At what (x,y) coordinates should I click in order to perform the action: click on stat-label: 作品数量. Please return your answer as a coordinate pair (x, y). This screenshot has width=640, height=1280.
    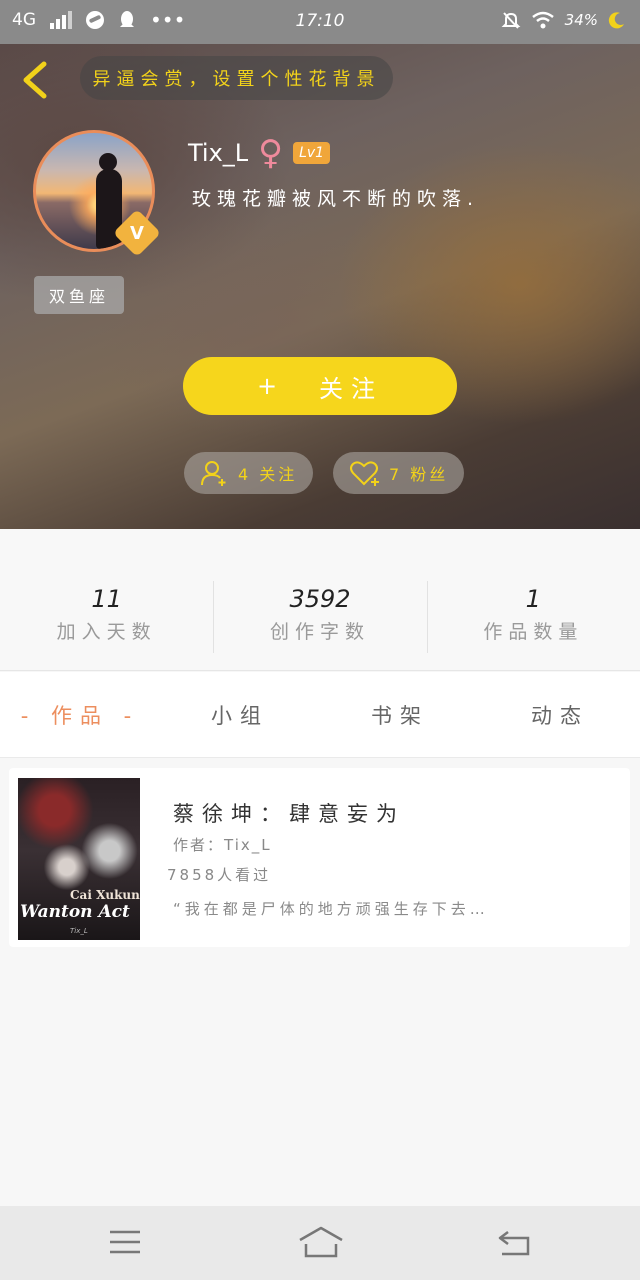
    Looking at the image, I should click on (533, 632).